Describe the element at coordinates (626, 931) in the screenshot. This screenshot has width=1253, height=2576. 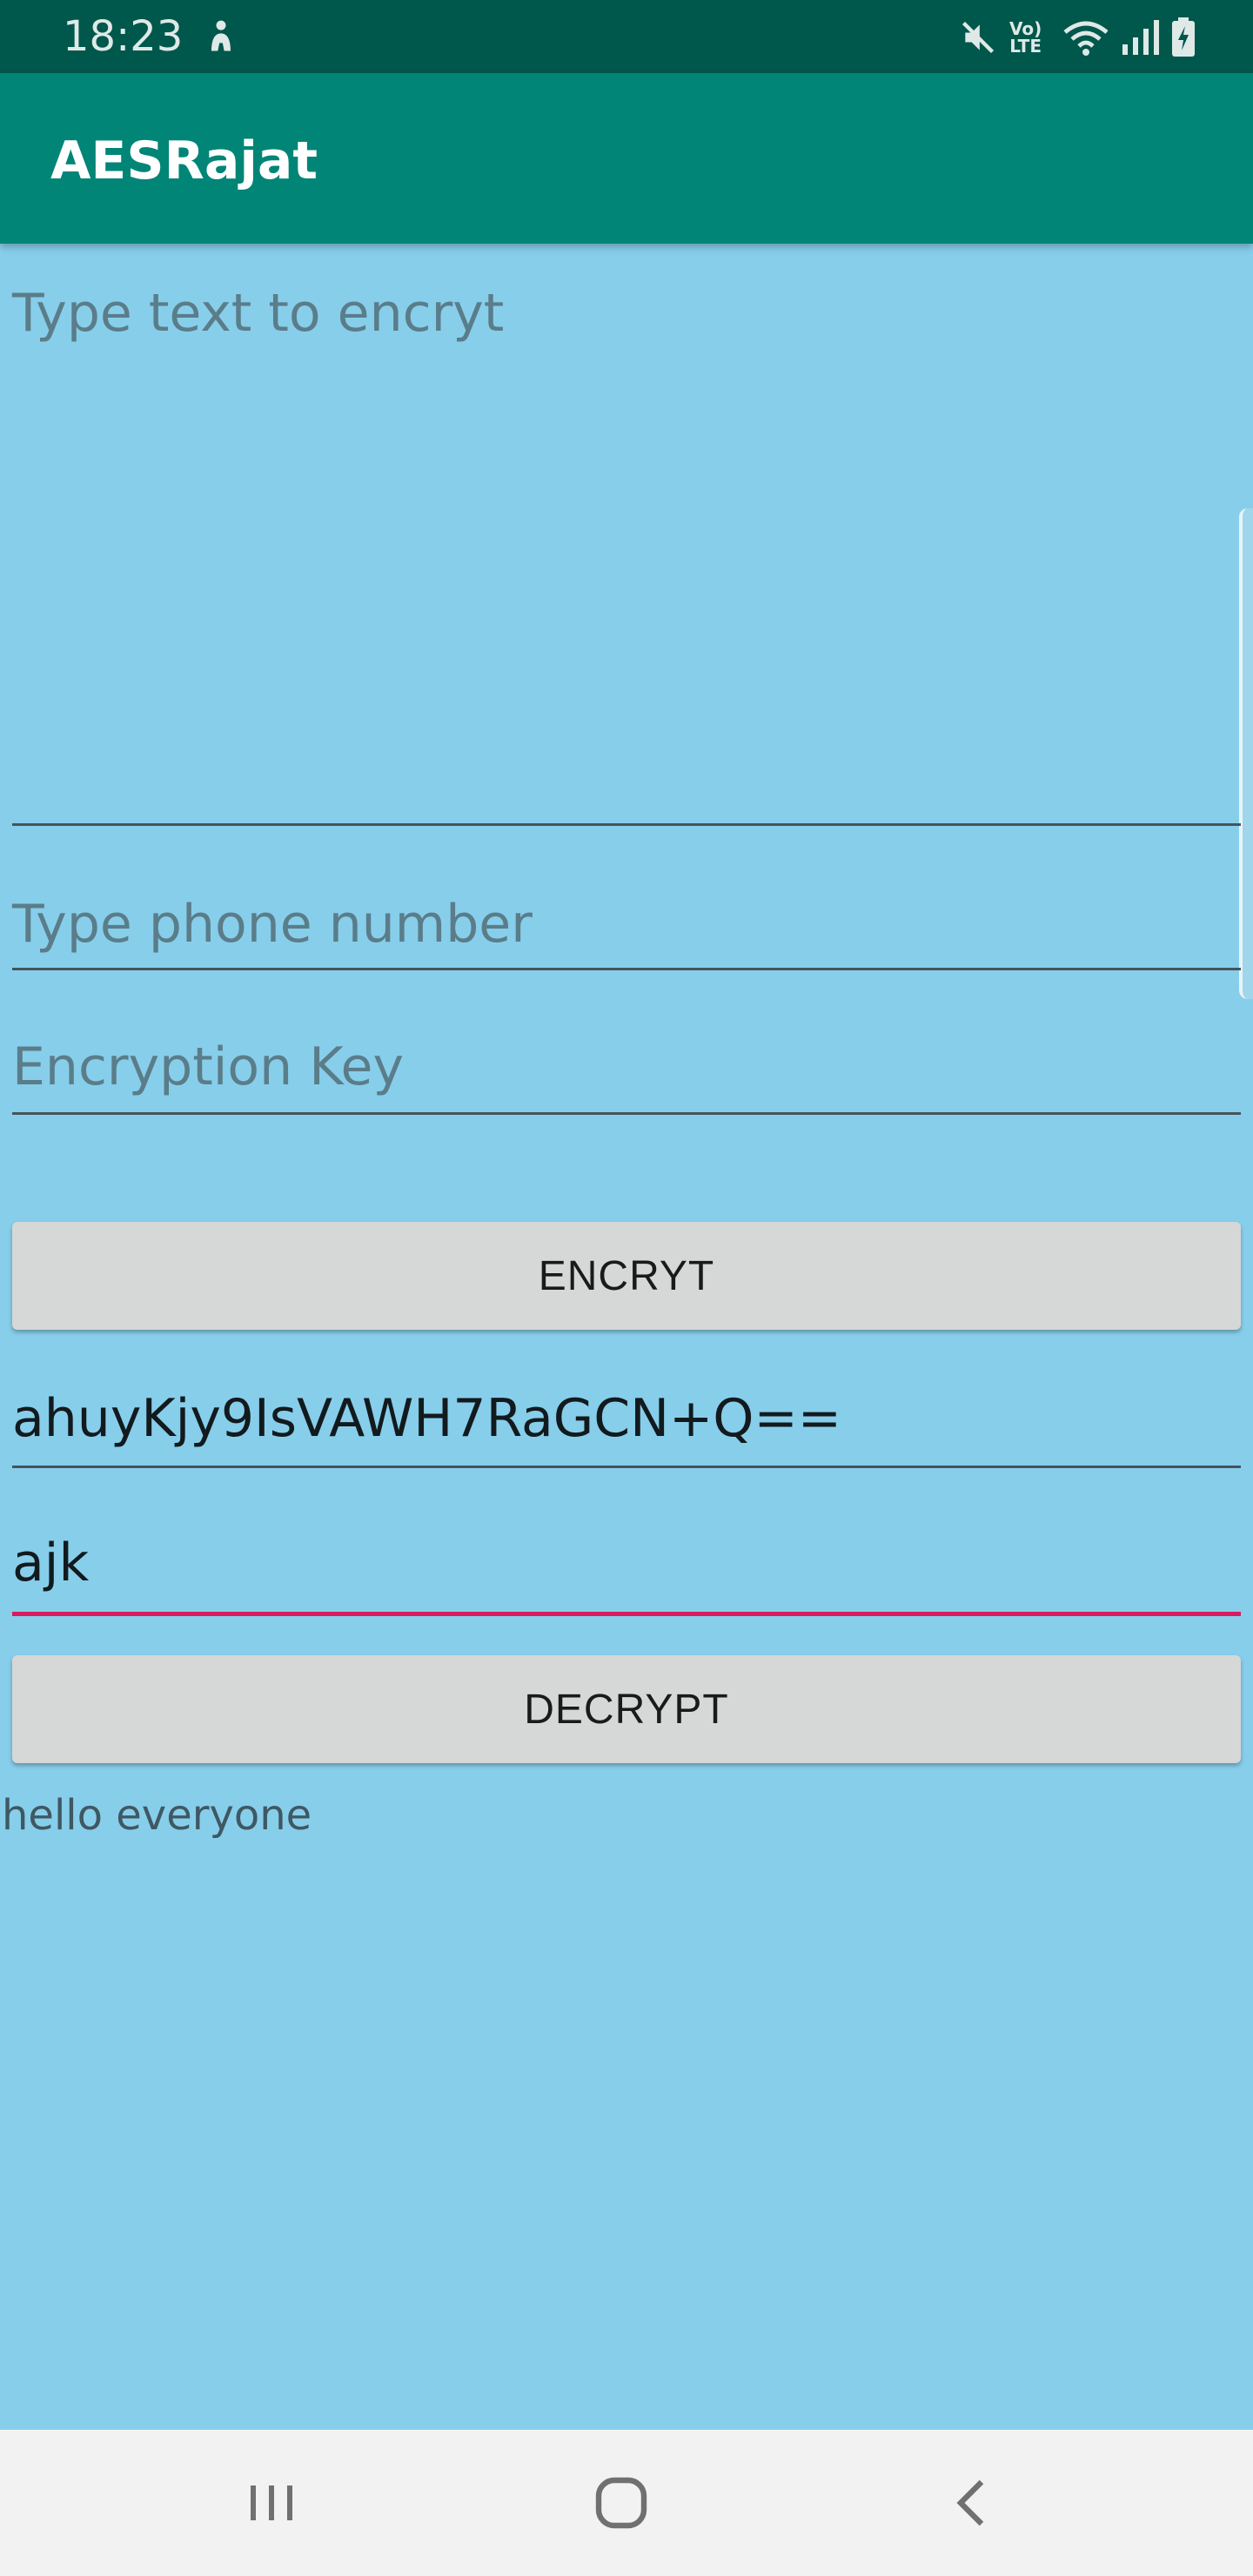
I see `phone-input: Type phone number` at that location.